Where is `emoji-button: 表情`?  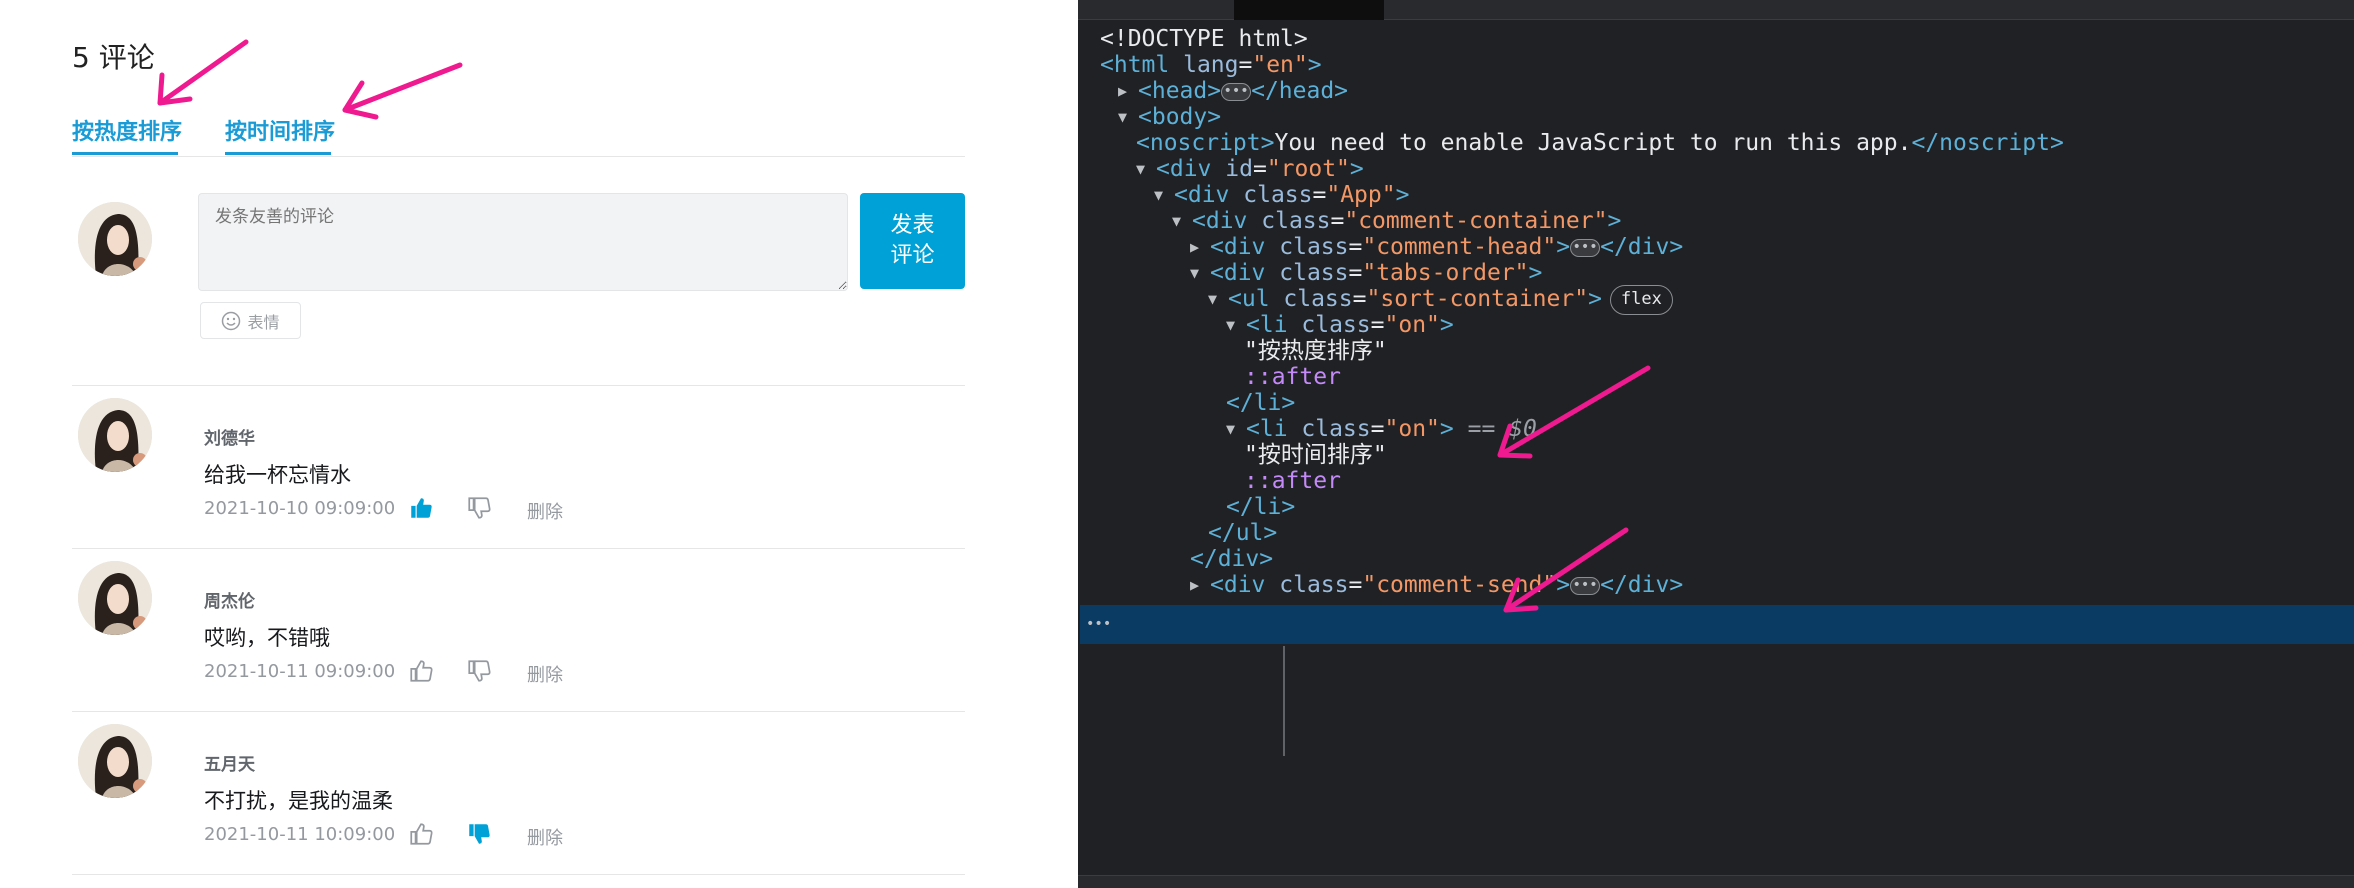
emoji-button: 表情 is located at coordinates (250, 320).